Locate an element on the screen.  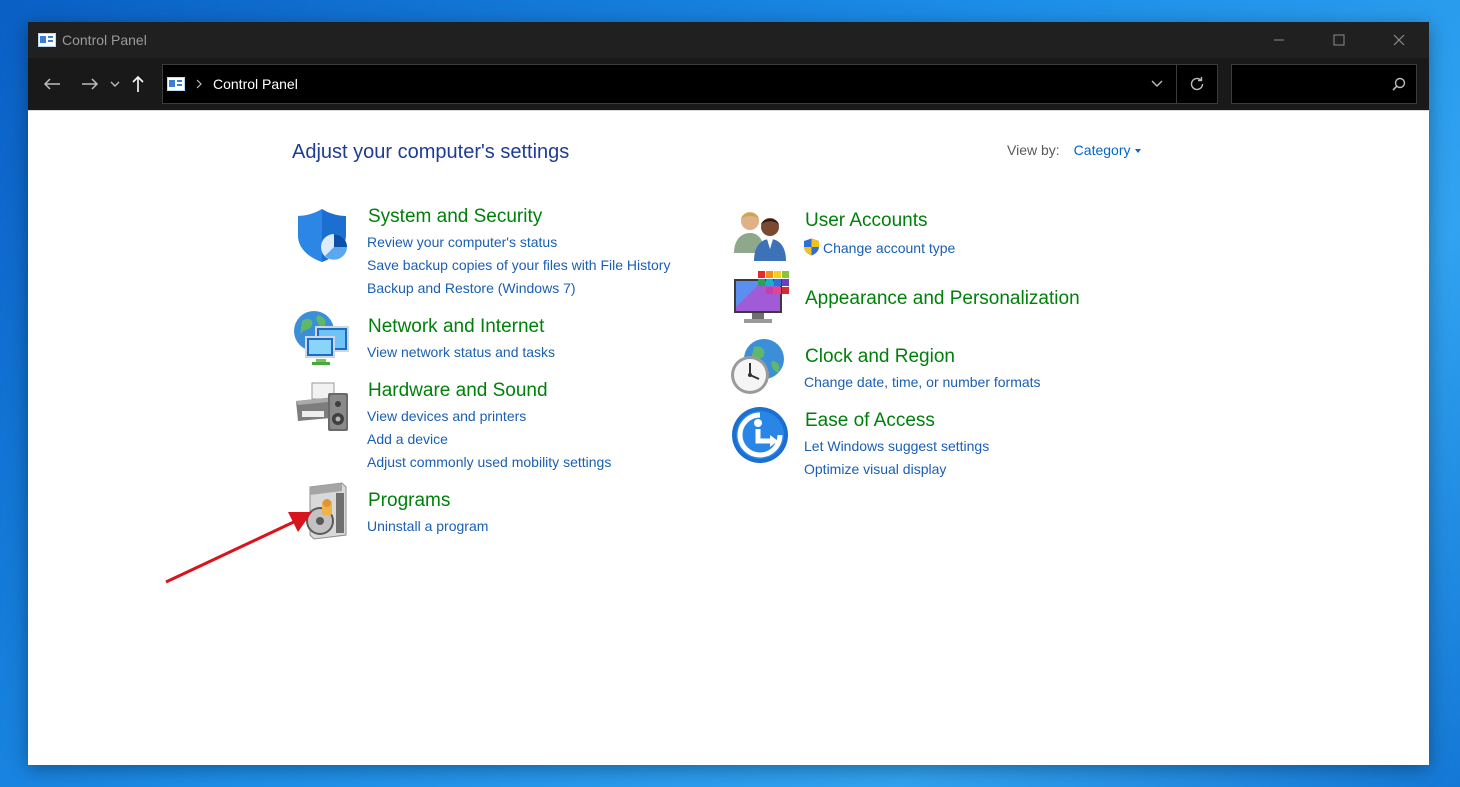
breadcrumb-chevron-icon is located at coordinates (199, 84).